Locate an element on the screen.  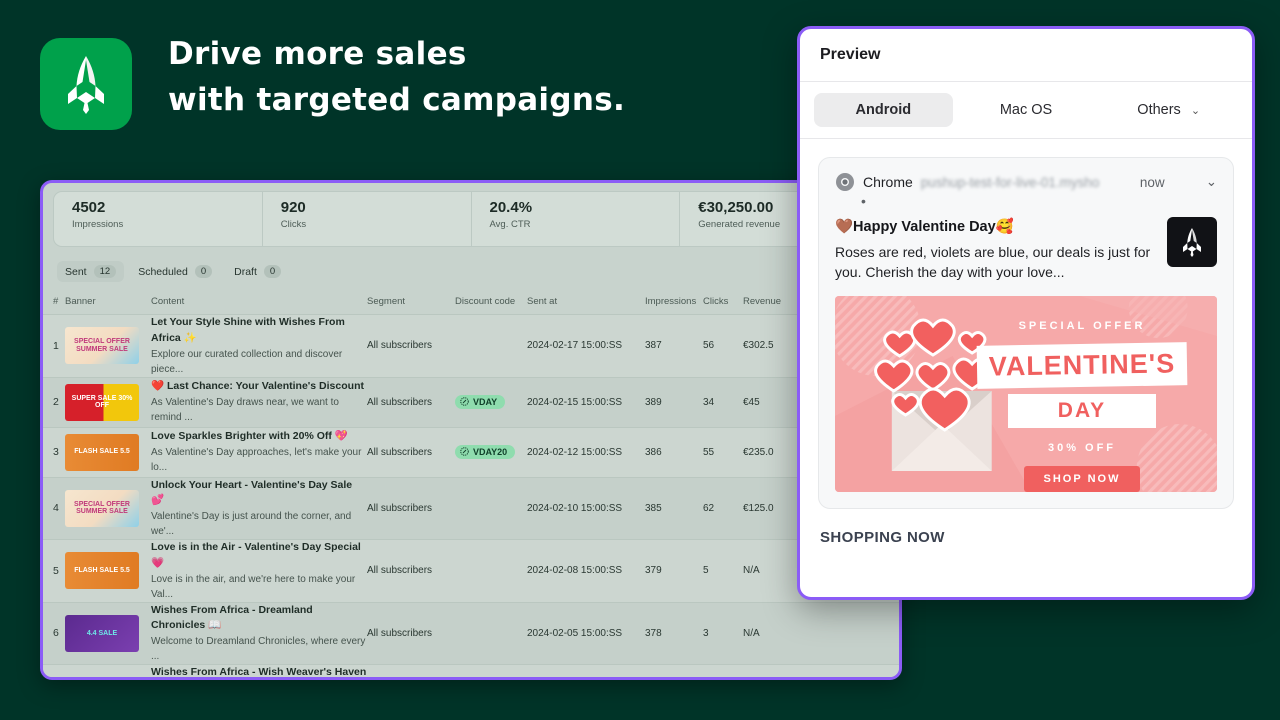
row-index: 6 is located at coordinates (54, 633).